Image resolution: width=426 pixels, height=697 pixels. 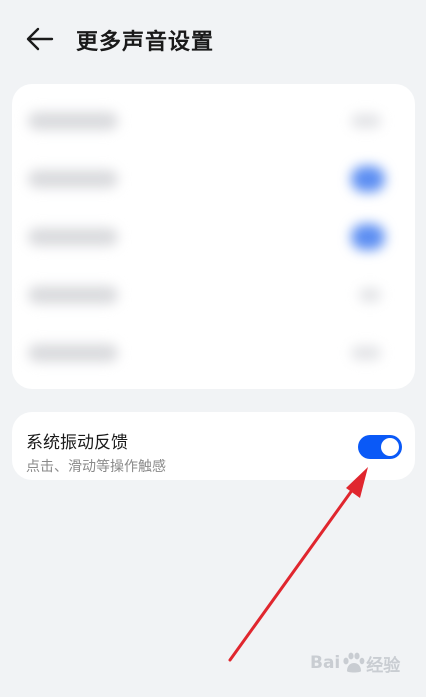 I want to click on back-button, so click(x=39, y=39).